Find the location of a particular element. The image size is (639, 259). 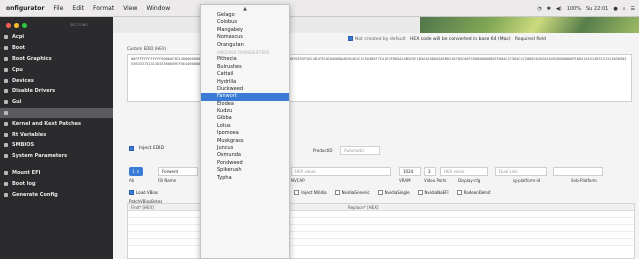

dropdown-item: Duckweed is located at coordinates (245, 89).